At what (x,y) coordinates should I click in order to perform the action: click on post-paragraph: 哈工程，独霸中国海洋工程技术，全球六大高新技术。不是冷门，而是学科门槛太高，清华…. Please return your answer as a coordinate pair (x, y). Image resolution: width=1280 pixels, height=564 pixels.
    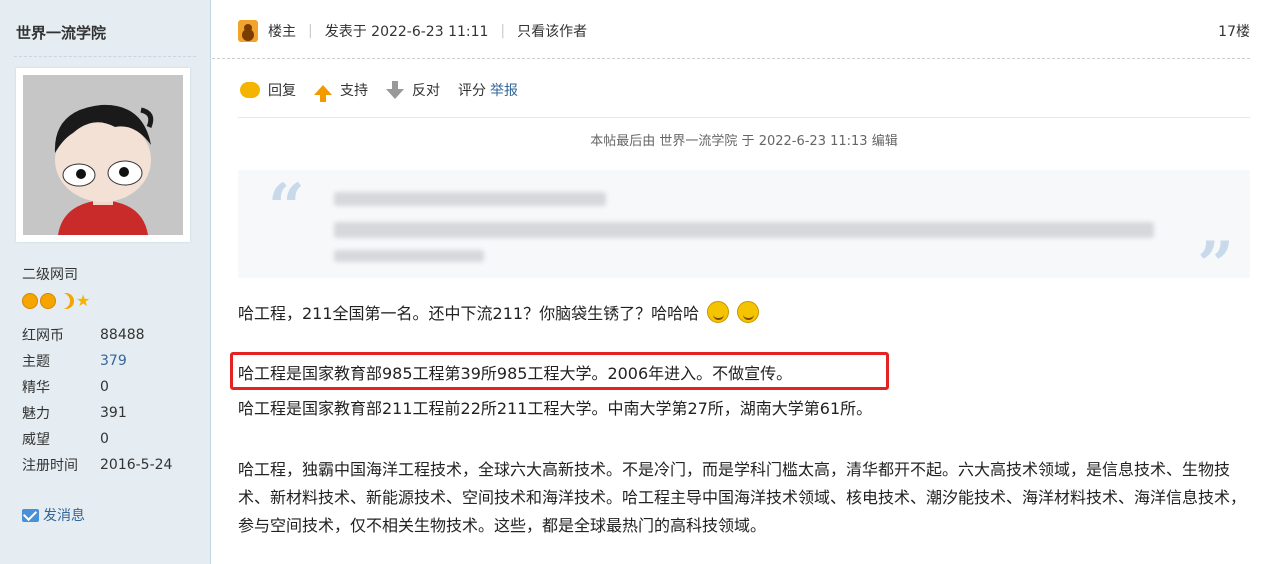
    Looking at the image, I should click on (742, 497).